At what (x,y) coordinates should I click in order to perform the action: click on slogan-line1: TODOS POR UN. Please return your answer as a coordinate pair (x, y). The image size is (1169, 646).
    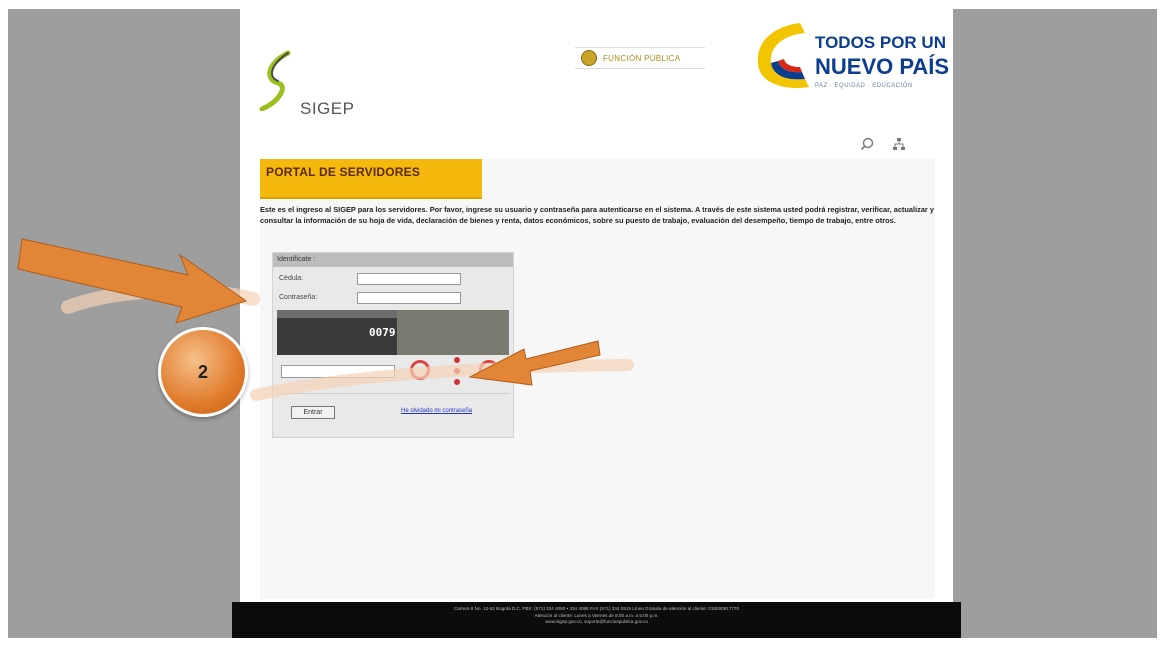
    Looking at the image, I should click on (880, 42).